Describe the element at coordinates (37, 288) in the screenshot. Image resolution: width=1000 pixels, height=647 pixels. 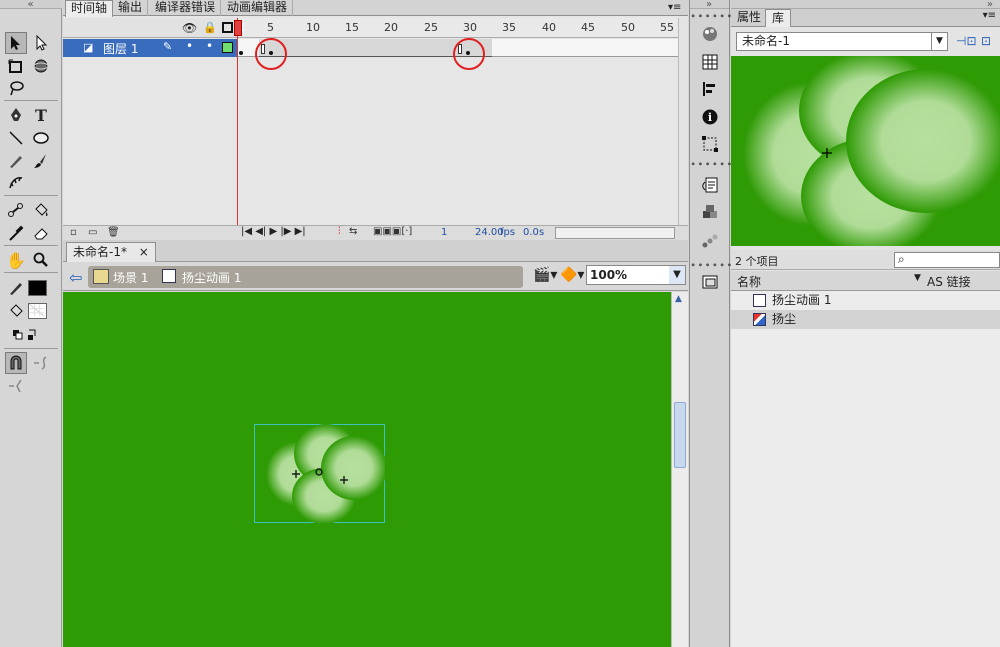
I see `stroke-color-swatch` at that location.